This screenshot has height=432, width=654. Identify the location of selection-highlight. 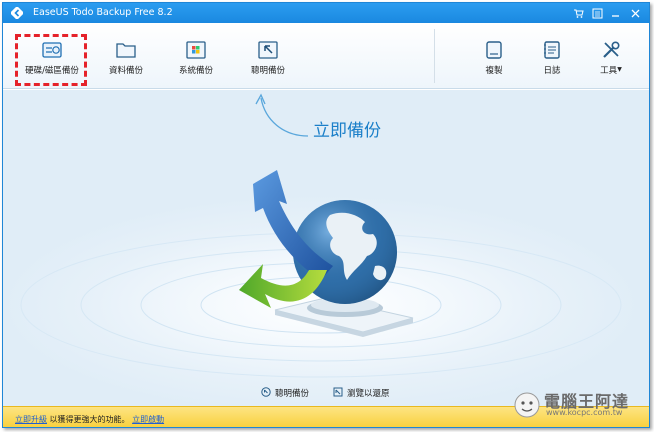
(51, 60).